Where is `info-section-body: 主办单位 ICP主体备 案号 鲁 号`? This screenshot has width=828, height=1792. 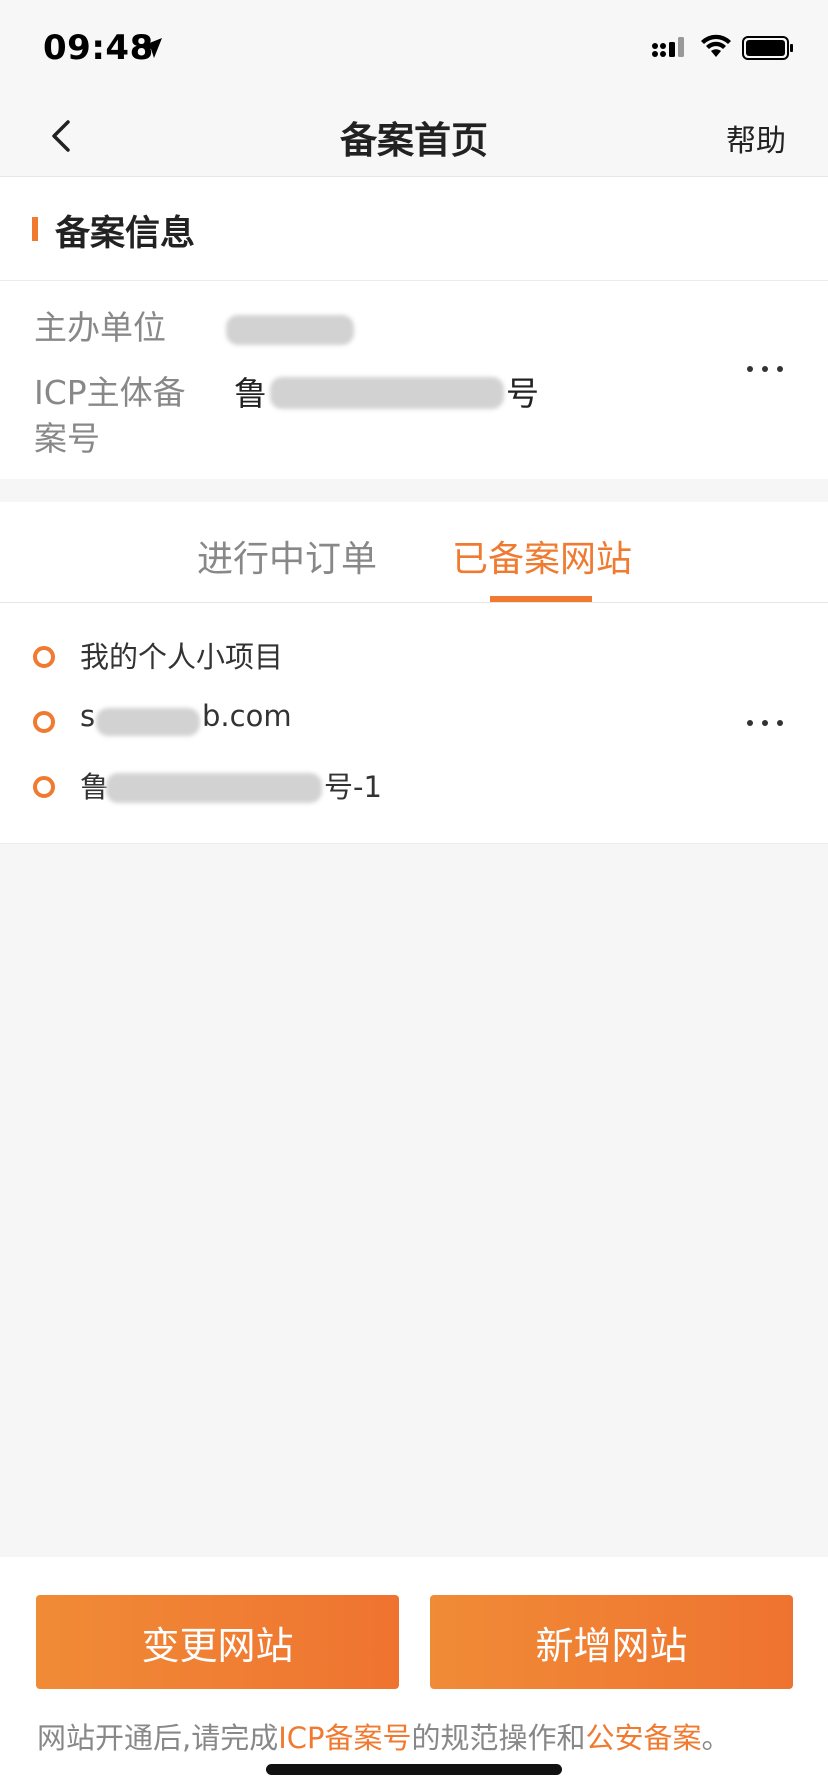
info-section-body: 主办单位 ICP主体备 案号 鲁 号 is located at coordinates (414, 380).